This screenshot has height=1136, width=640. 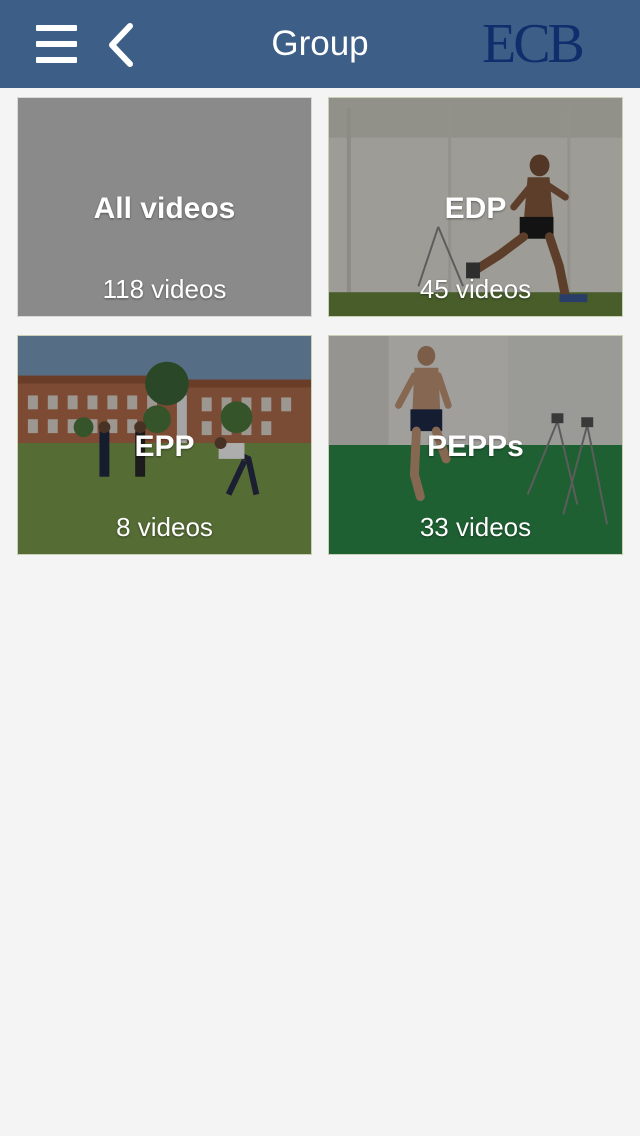 I want to click on group-tile-edp: EDP 45 videos, so click(x=475, y=207).